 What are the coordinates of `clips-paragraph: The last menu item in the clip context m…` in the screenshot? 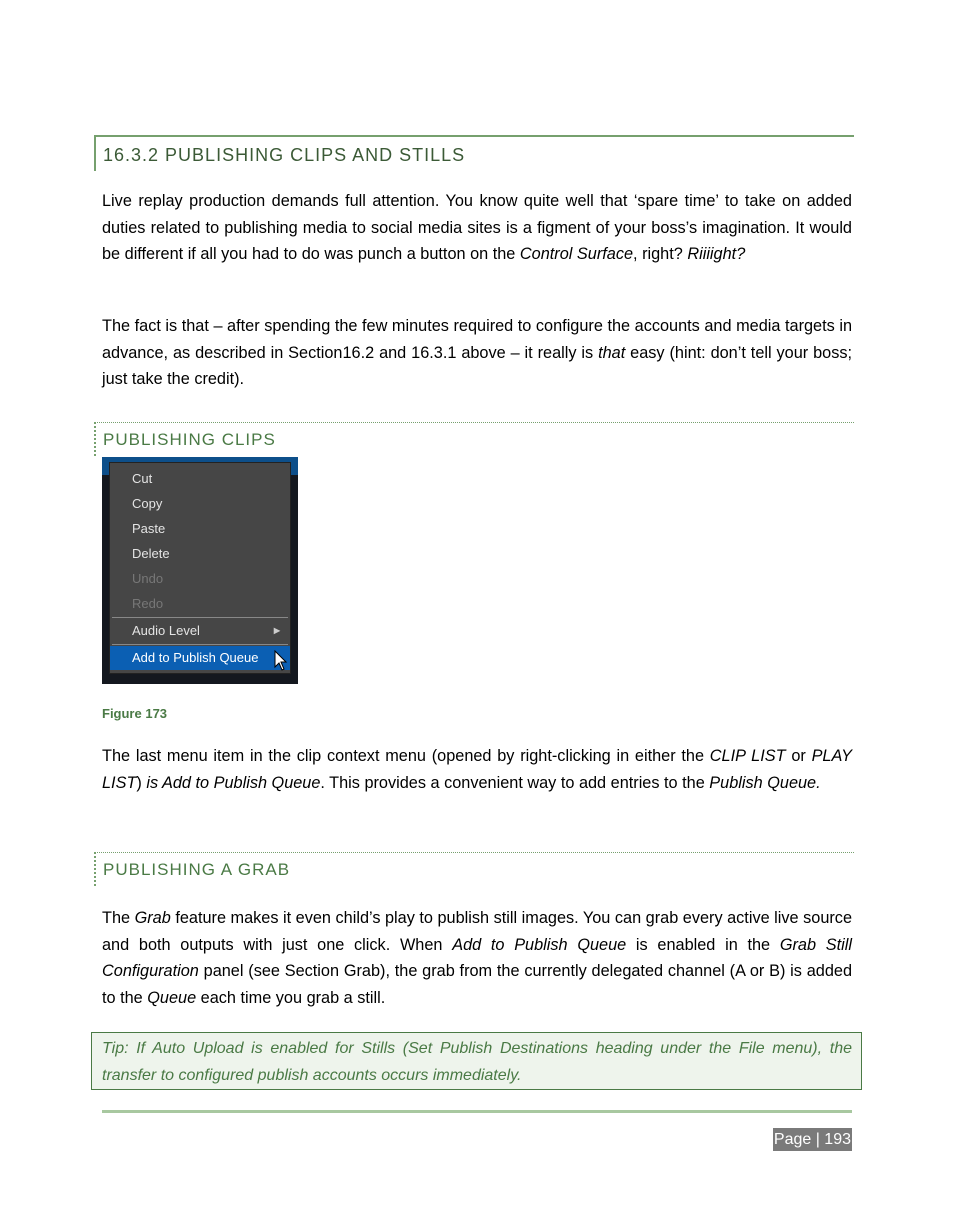 It's located at (477, 769).